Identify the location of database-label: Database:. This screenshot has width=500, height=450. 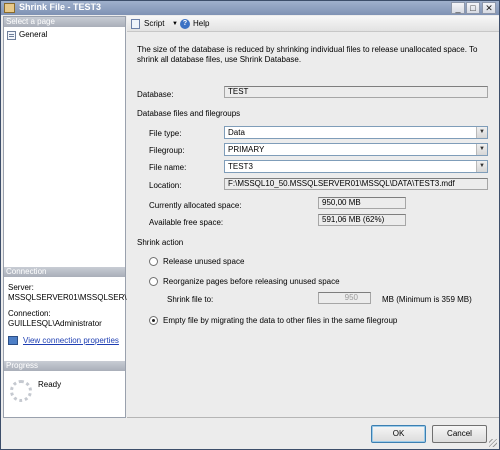
(155, 94).